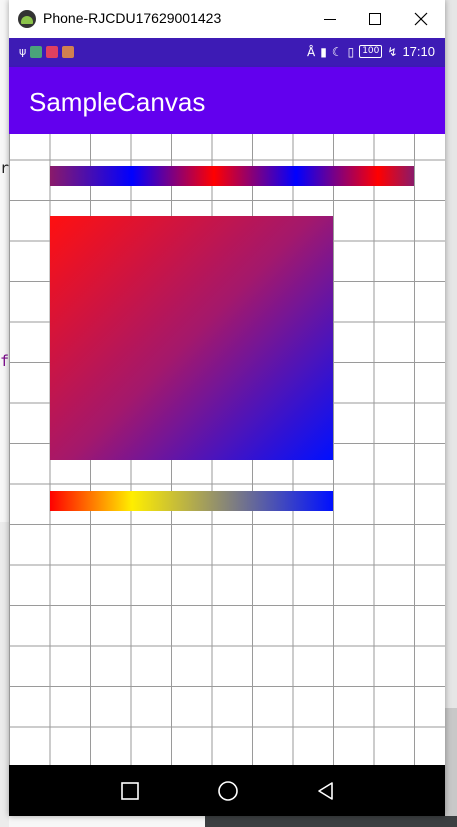 This screenshot has width=457, height=827. Describe the element at coordinates (351, 51) in the screenshot. I see `sim-icon: ▯` at that location.